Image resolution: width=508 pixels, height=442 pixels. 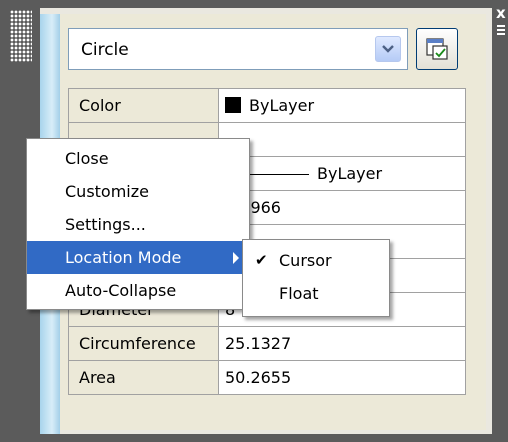 I want to click on table-row: Circumference 25.1327, so click(x=267, y=343).